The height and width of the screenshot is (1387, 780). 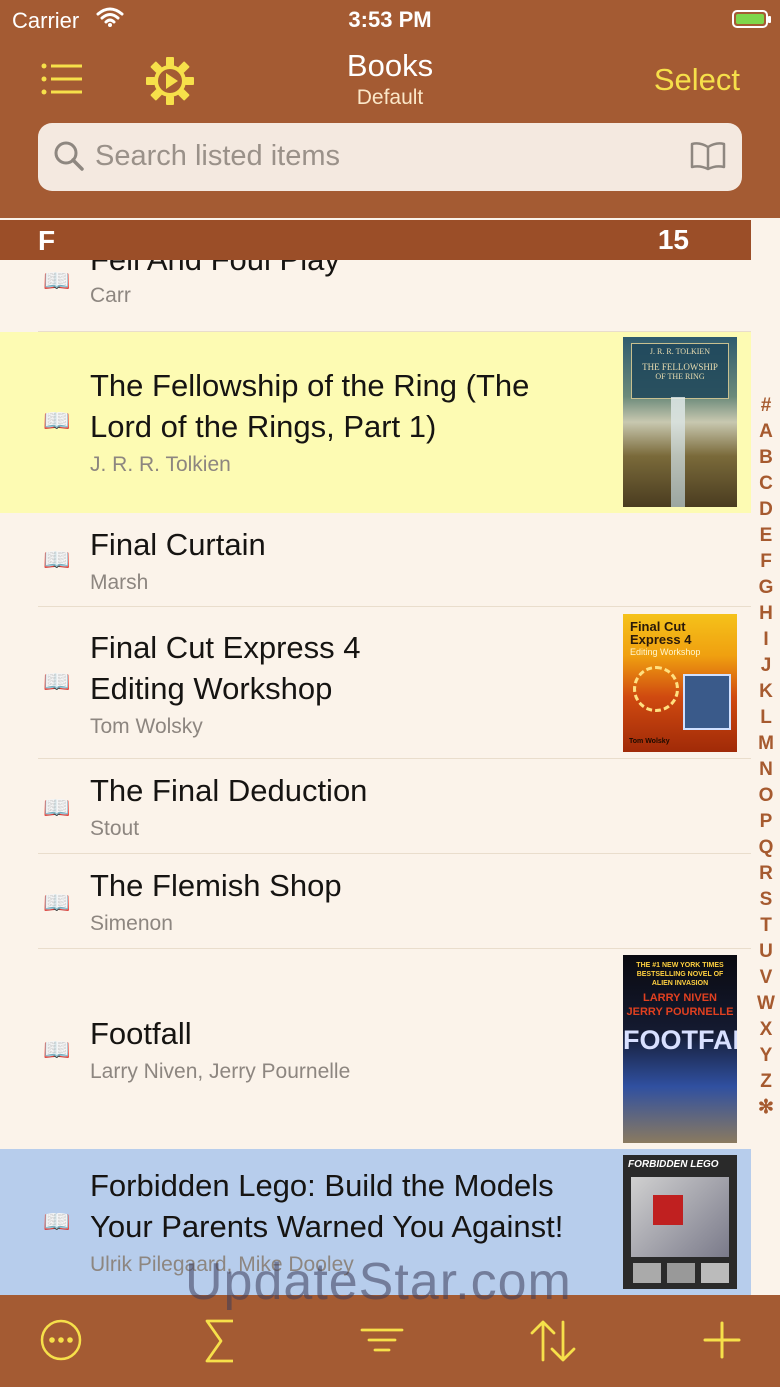 I want to click on index-letter: M, so click(x=766, y=744).